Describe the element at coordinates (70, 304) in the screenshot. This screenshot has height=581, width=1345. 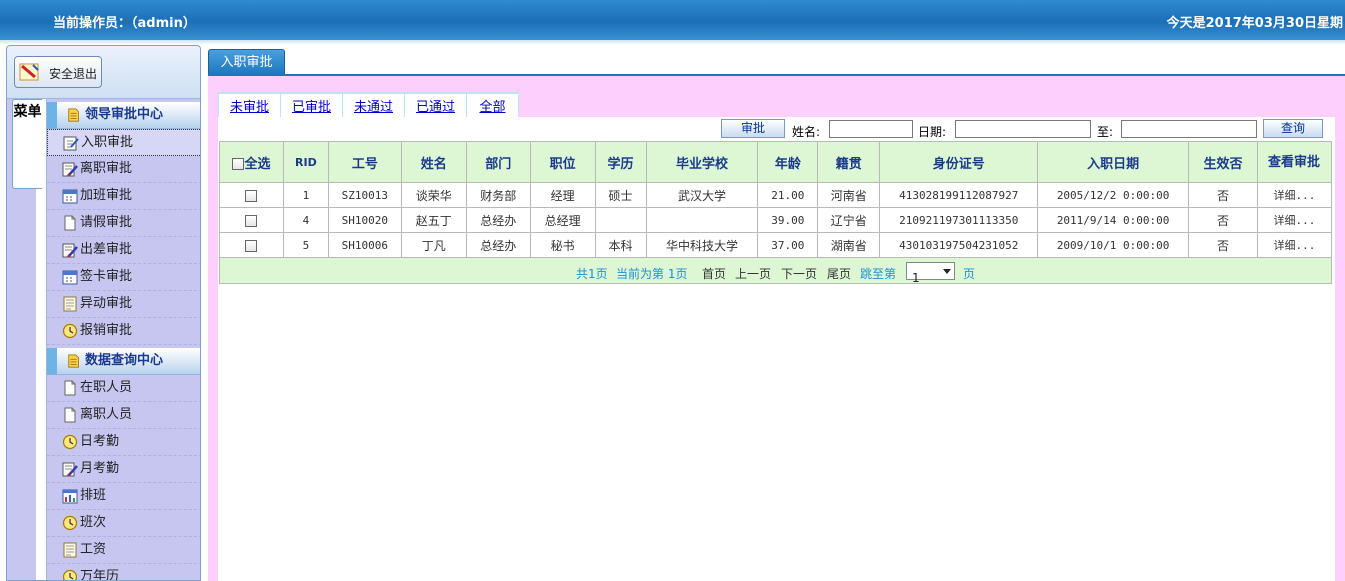
I see `note-icon` at that location.